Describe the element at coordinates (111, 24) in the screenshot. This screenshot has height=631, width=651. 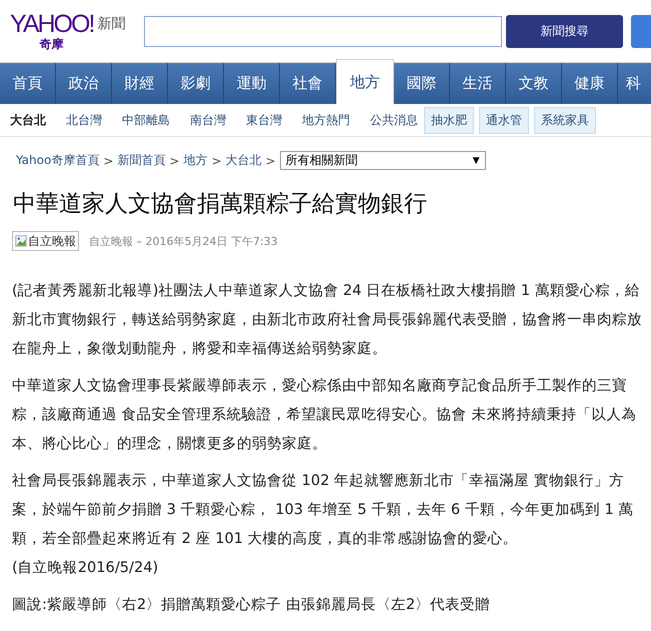
I see `section-name: 新聞` at that location.